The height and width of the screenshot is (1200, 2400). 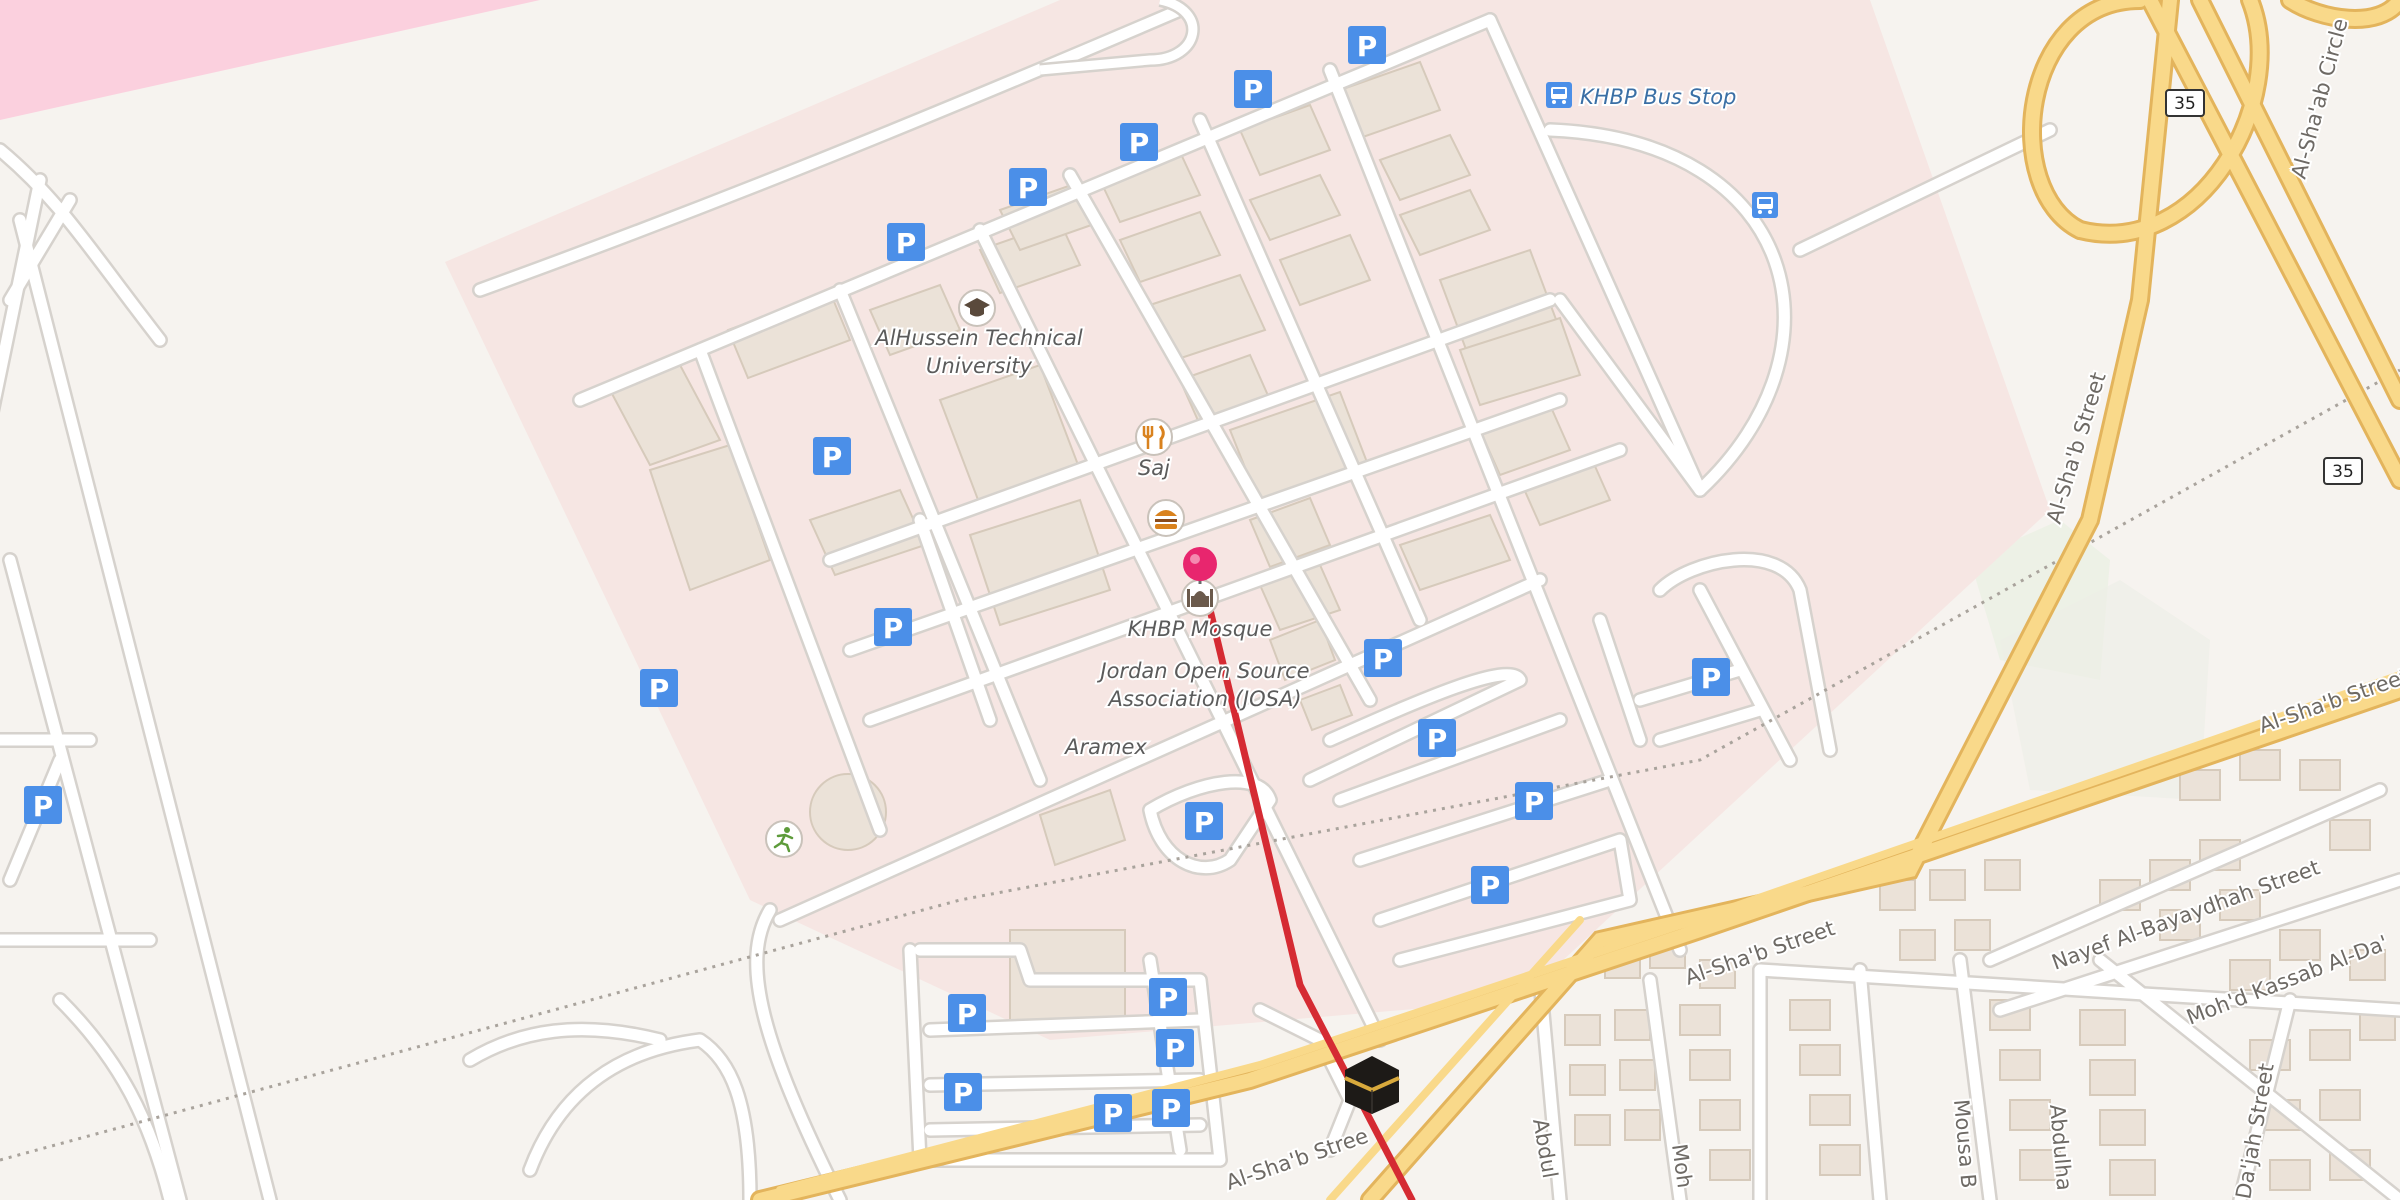 What do you see at coordinates (784, 839) in the screenshot?
I see `running-person-icon` at bounding box center [784, 839].